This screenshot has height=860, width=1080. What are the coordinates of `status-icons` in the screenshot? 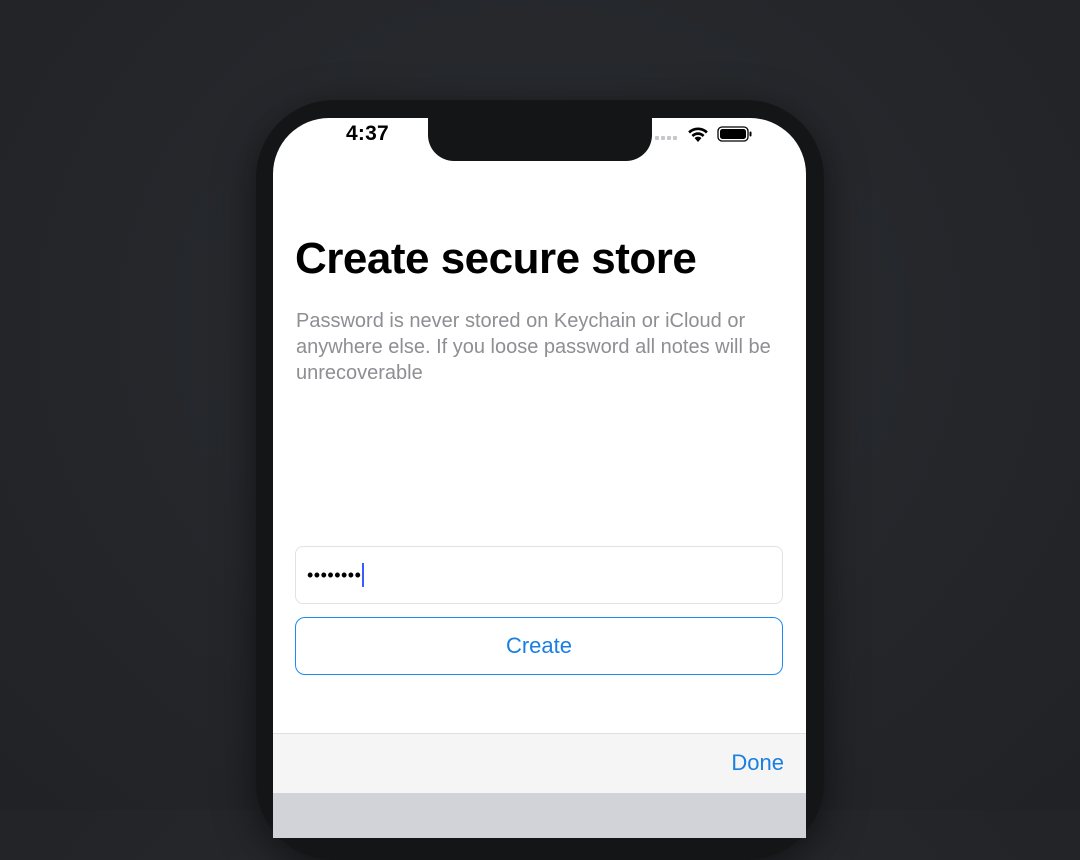 It's located at (704, 134).